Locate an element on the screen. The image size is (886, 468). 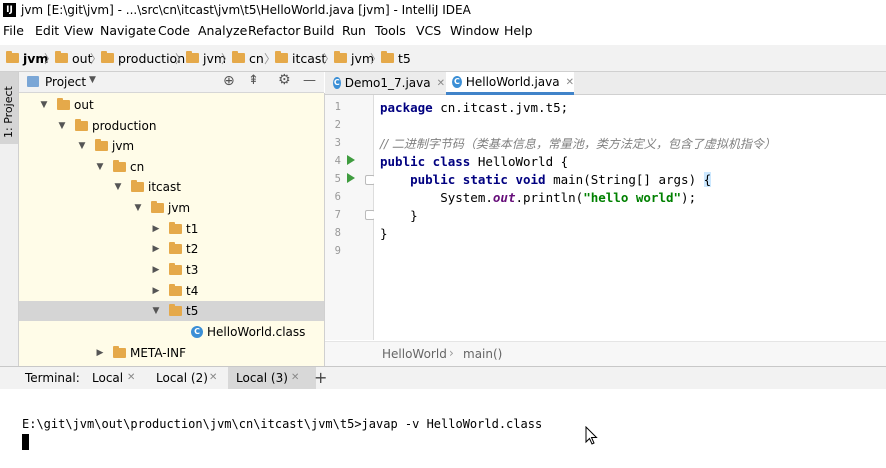
breadcrumb-jvm-2: jvm is located at coordinates (354, 58).